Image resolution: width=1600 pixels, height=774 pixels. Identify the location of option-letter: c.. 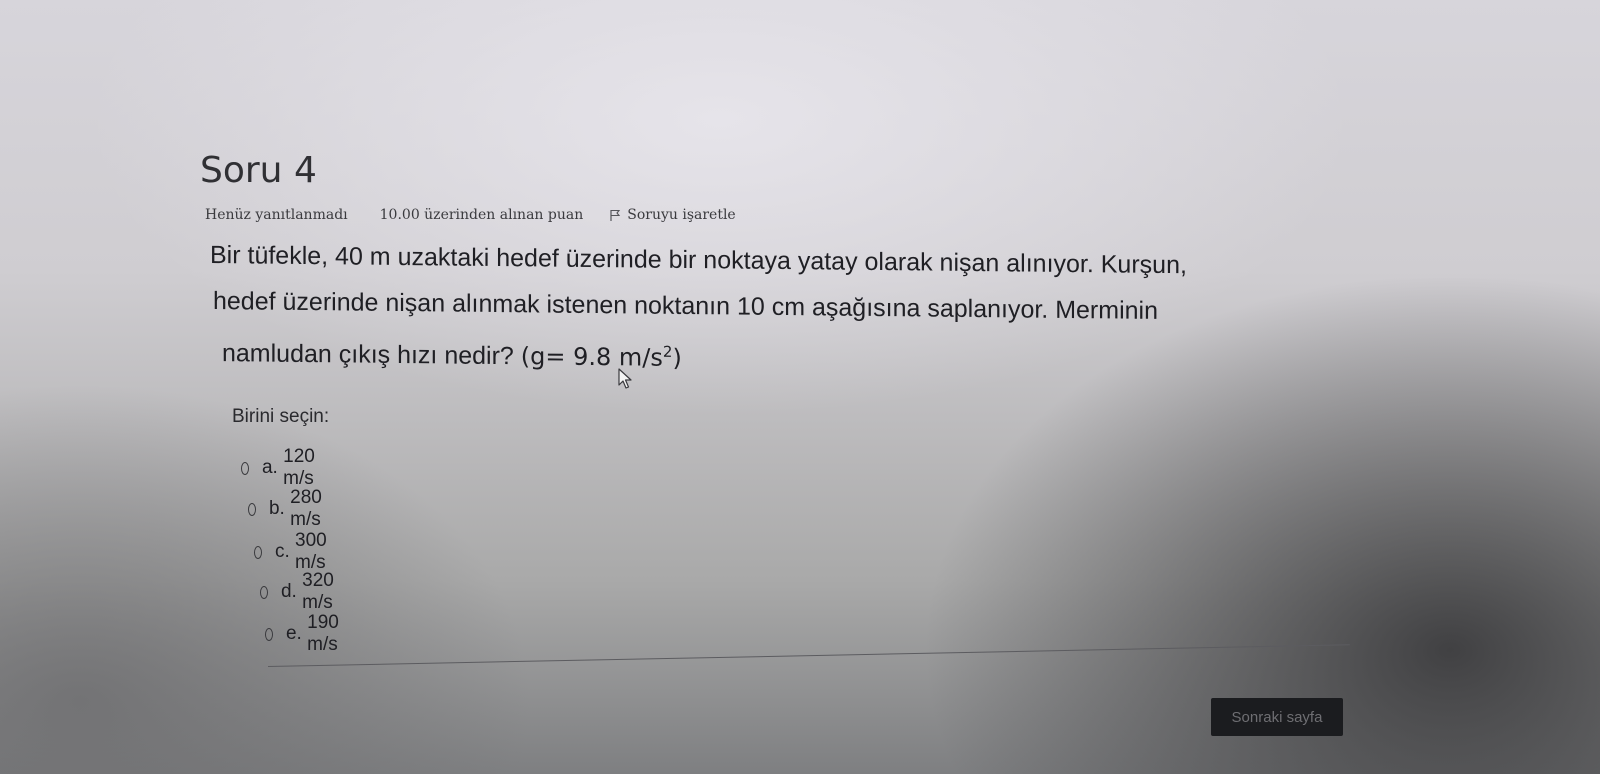
(282, 551).